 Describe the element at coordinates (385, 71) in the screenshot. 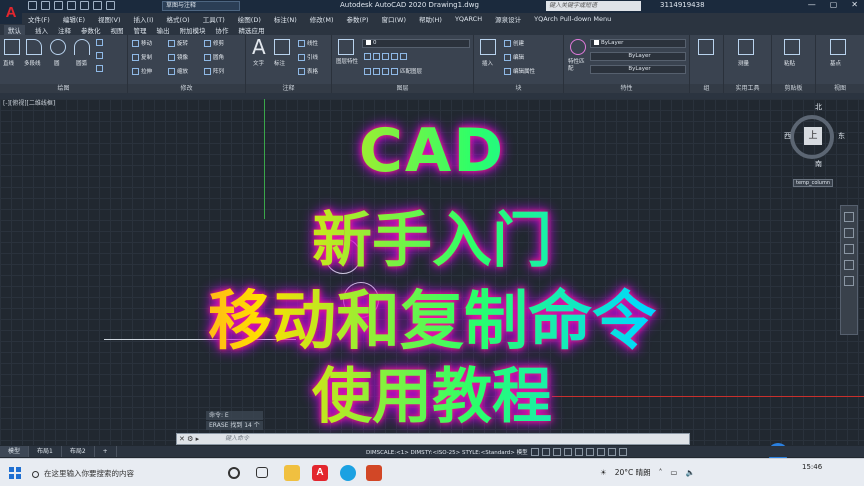

I see `layer-unlock-icon` at that location.